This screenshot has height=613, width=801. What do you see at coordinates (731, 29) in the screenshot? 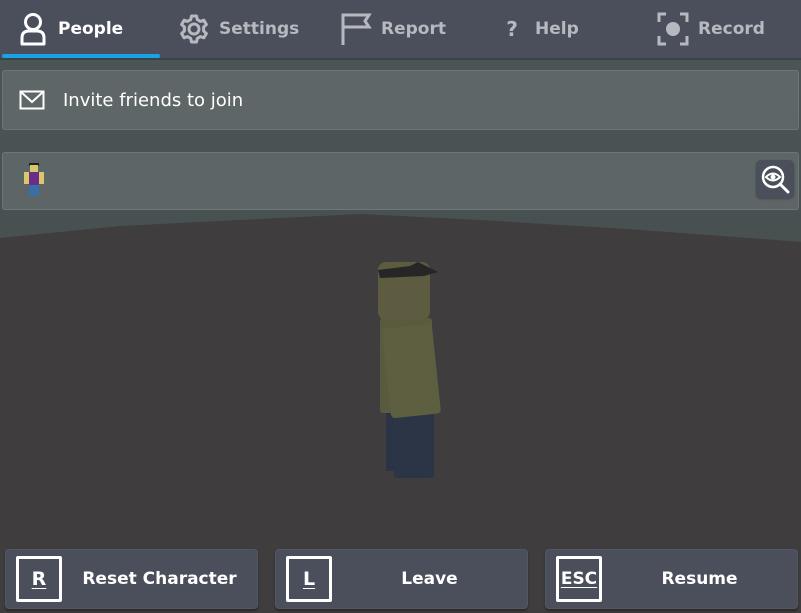
I see `tab-record-label: Record` at bounding box center [731, 29].